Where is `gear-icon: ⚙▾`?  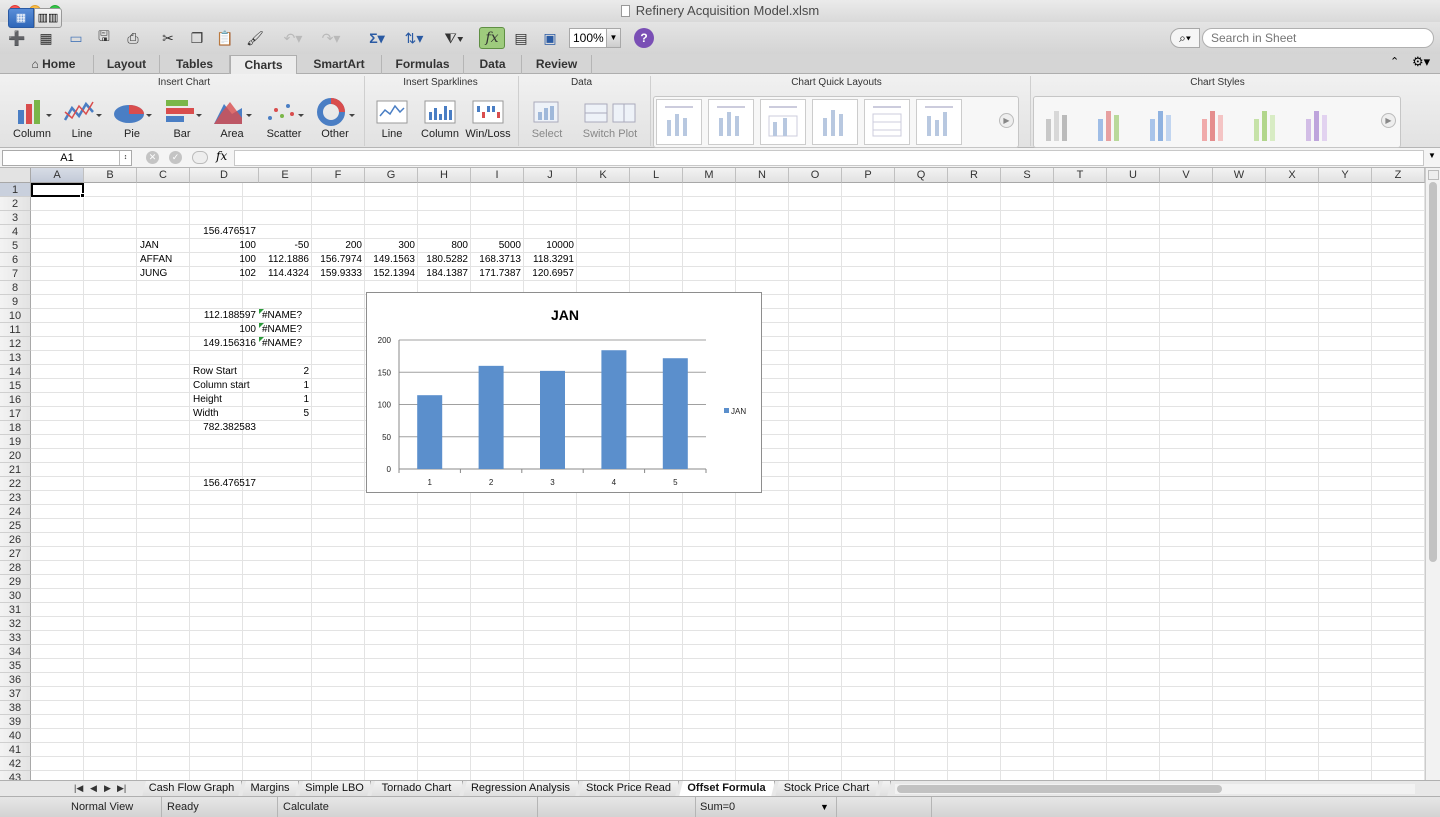
gear-icon: ⚙▾ is located at coordinates (1421, 62).